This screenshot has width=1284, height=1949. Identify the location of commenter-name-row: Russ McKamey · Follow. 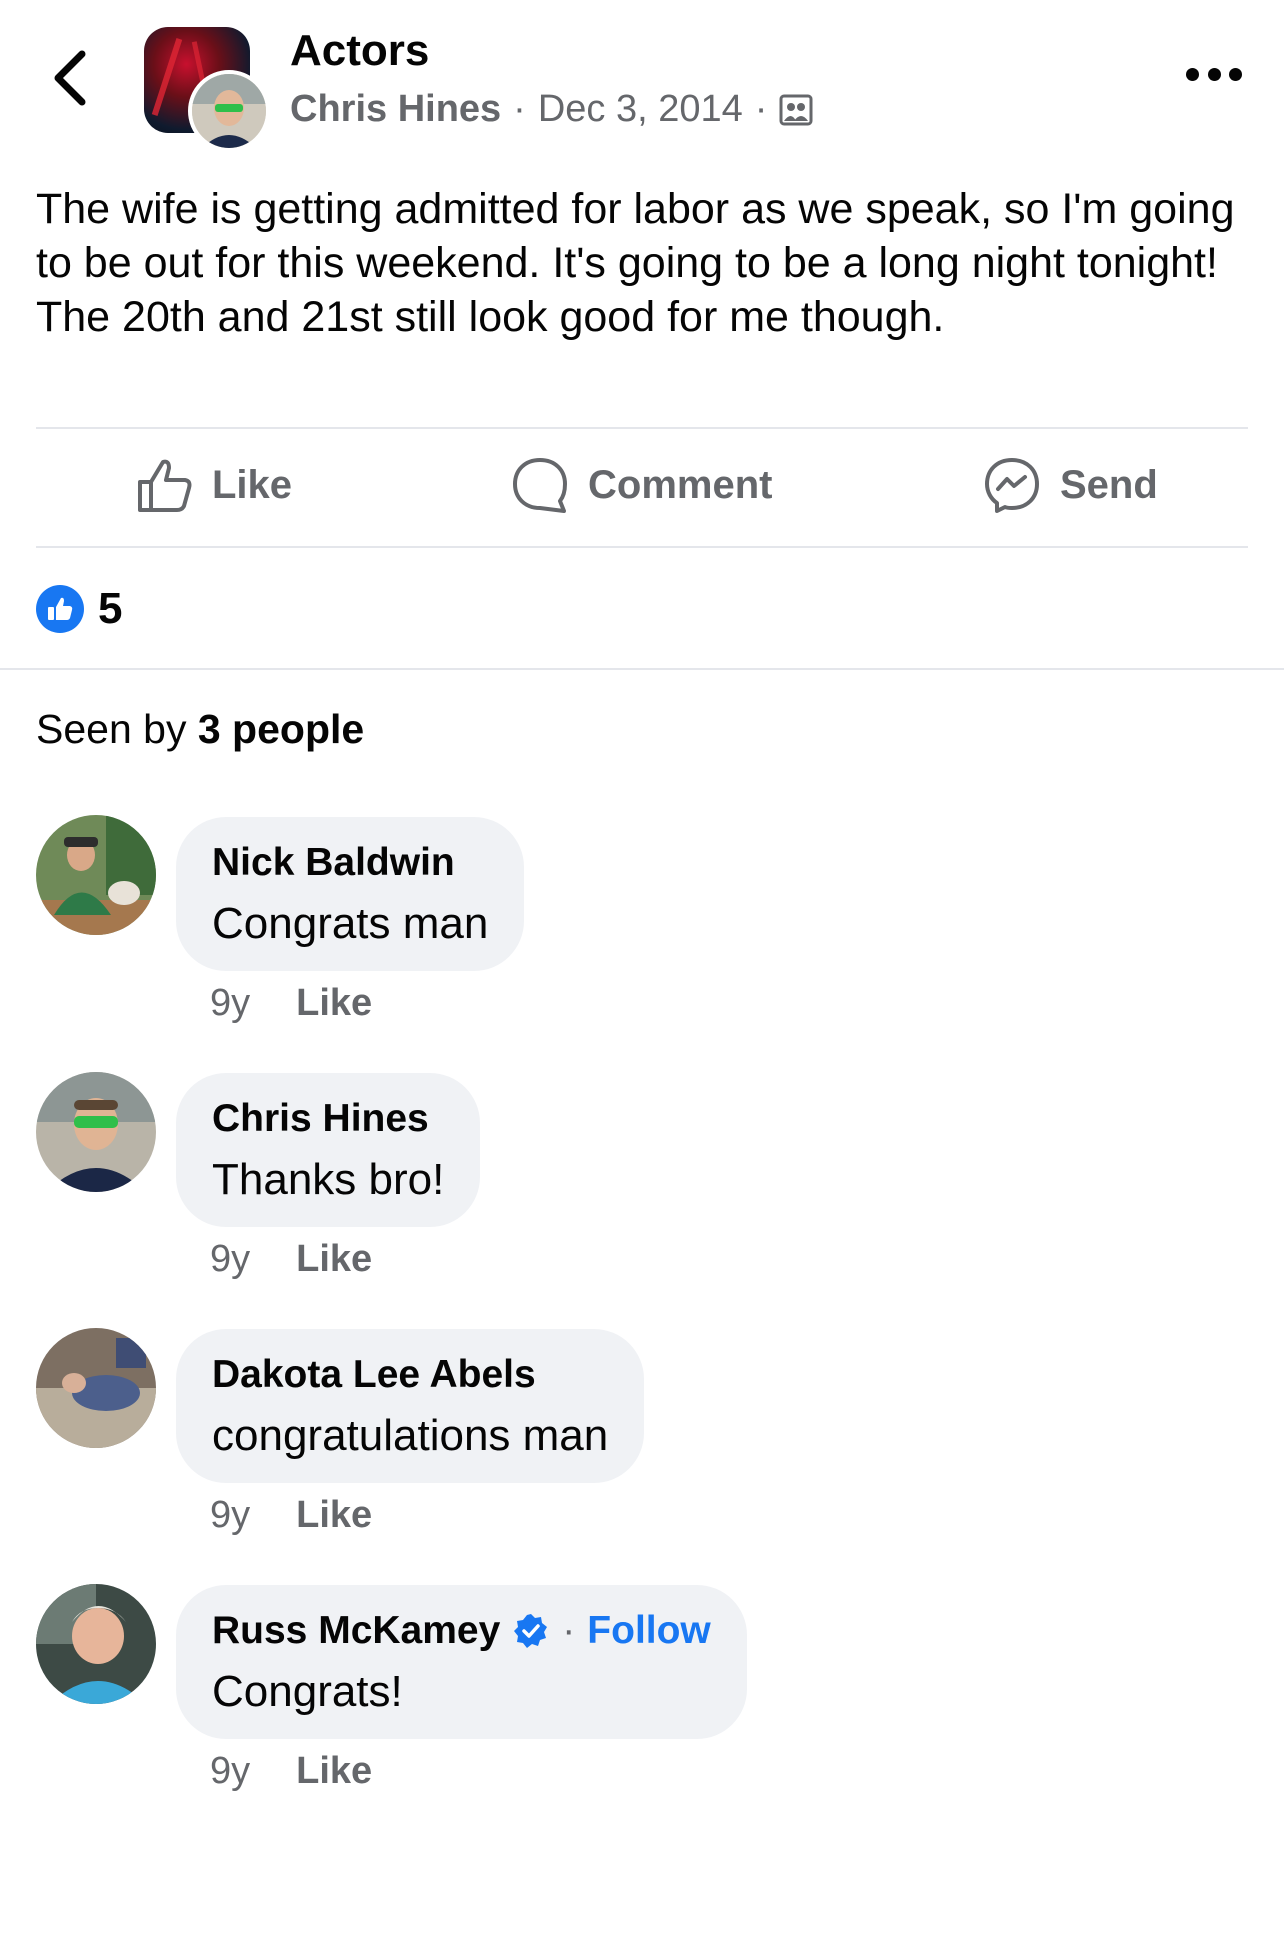
(461, 1631).